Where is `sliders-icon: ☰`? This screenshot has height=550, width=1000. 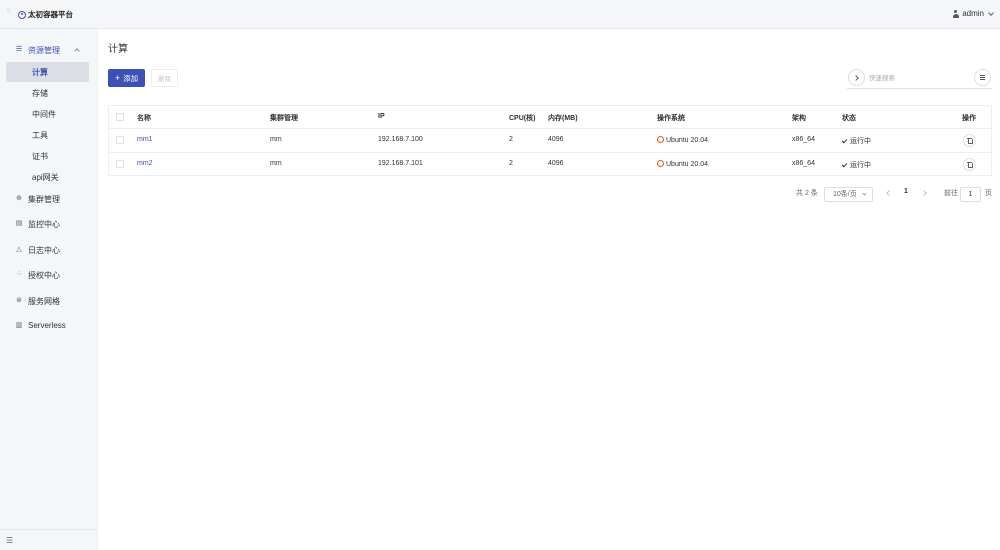 sliders-icon: ☰ is located at coordinates (19, 49).